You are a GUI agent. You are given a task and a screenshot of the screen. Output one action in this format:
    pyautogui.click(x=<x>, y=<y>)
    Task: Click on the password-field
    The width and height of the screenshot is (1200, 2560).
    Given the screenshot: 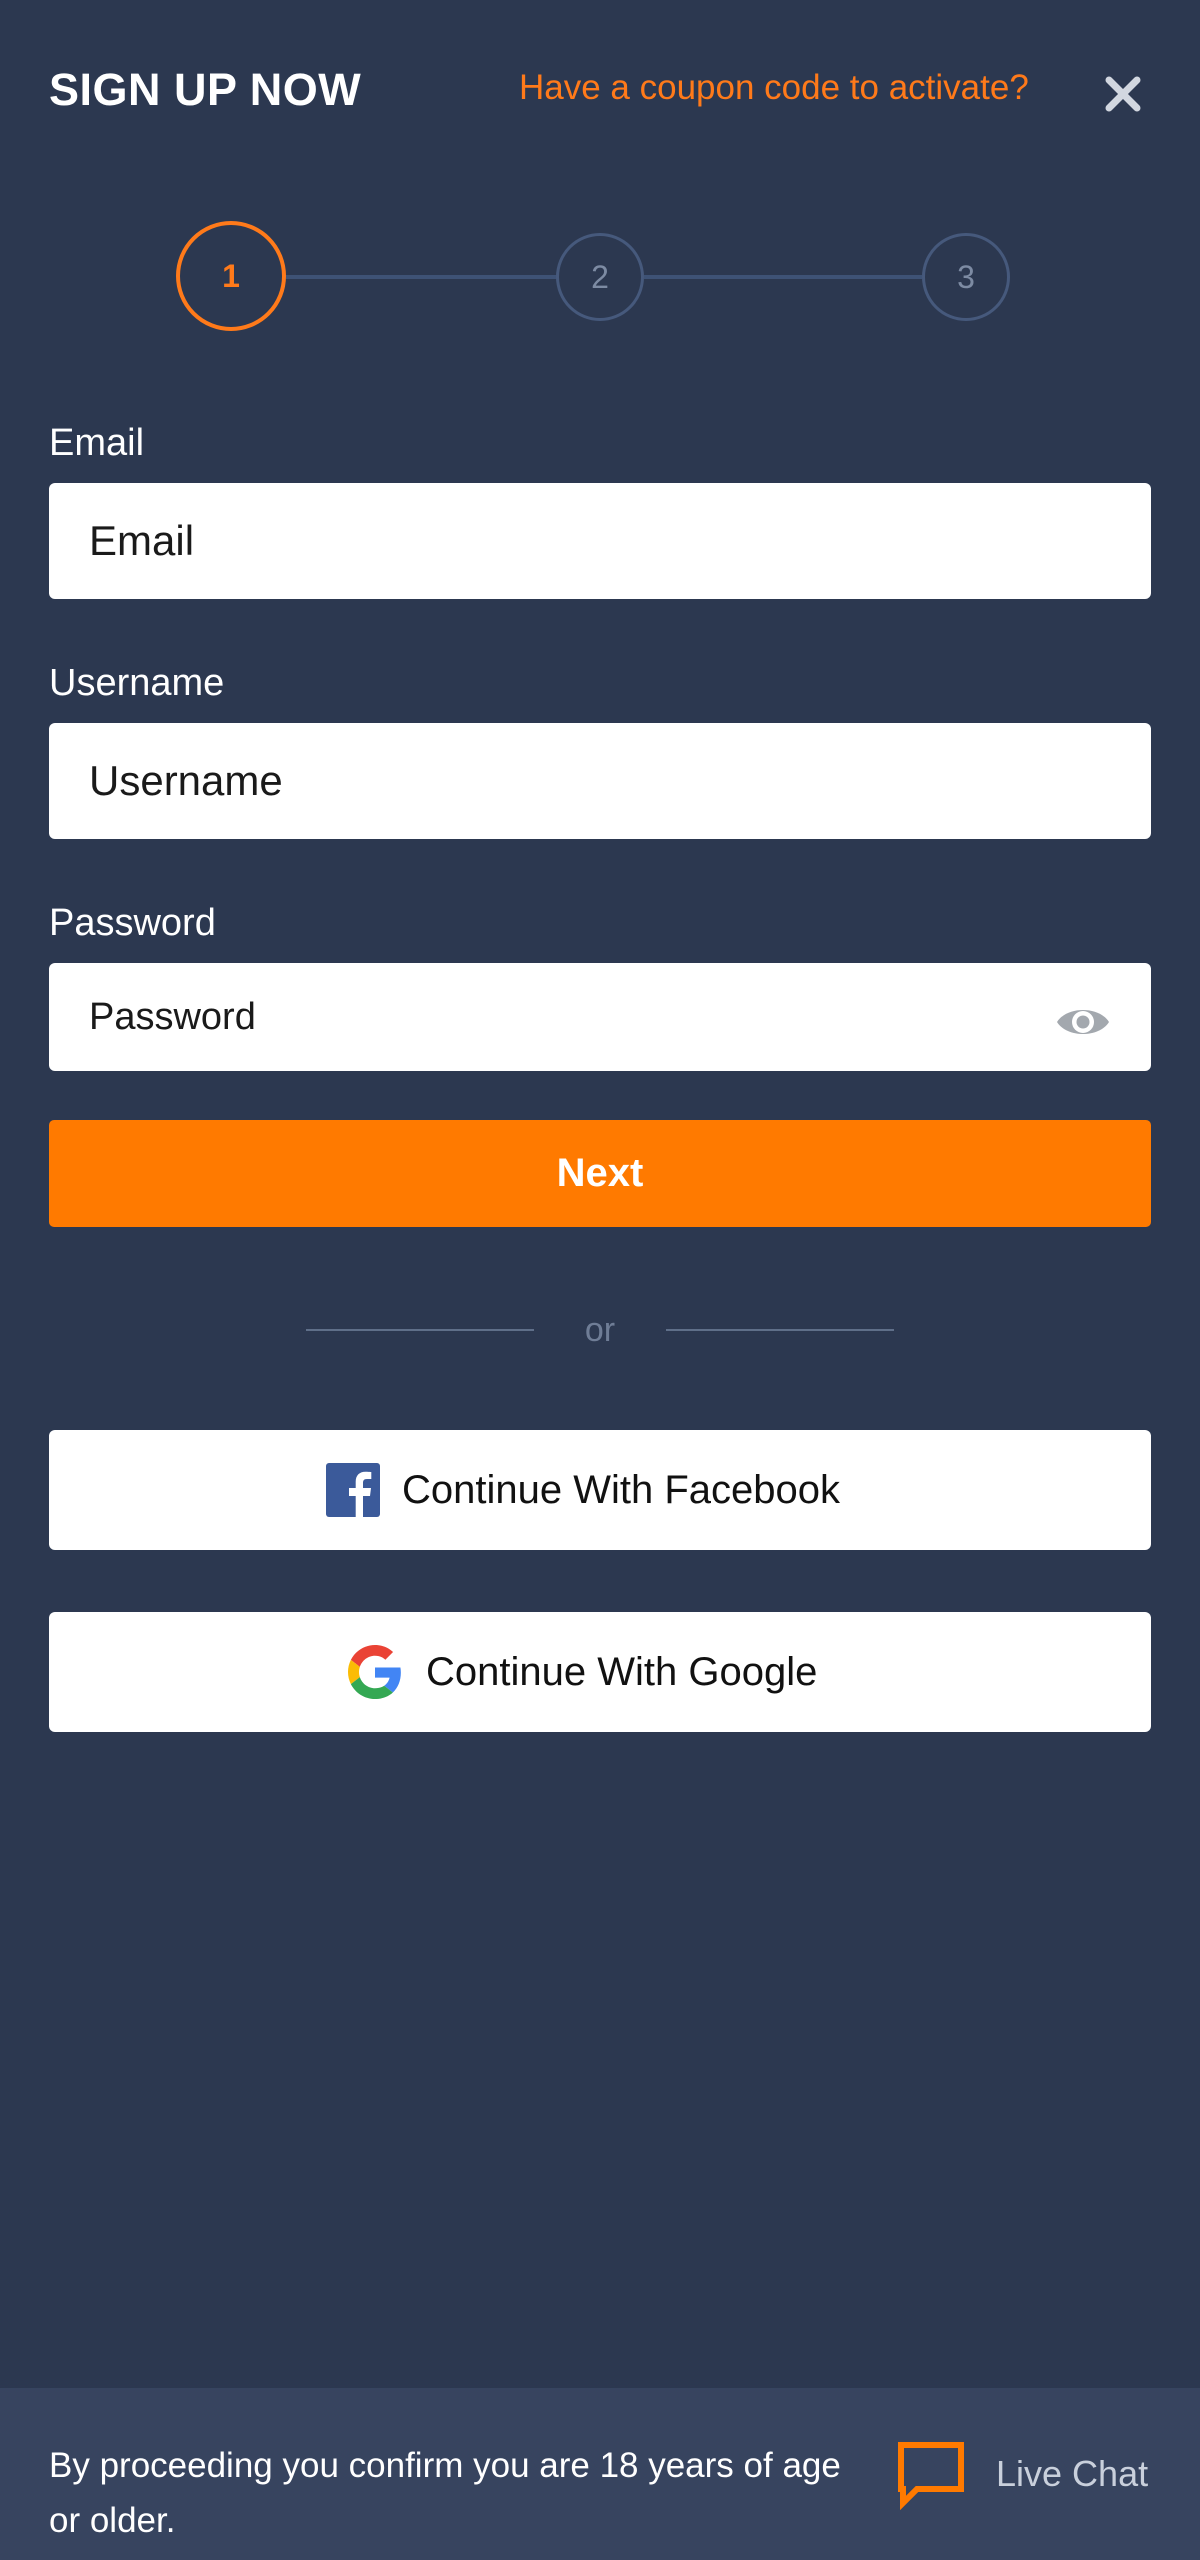 What is the action you would take?
    pyautogui.click(x=600, y=1017)
    